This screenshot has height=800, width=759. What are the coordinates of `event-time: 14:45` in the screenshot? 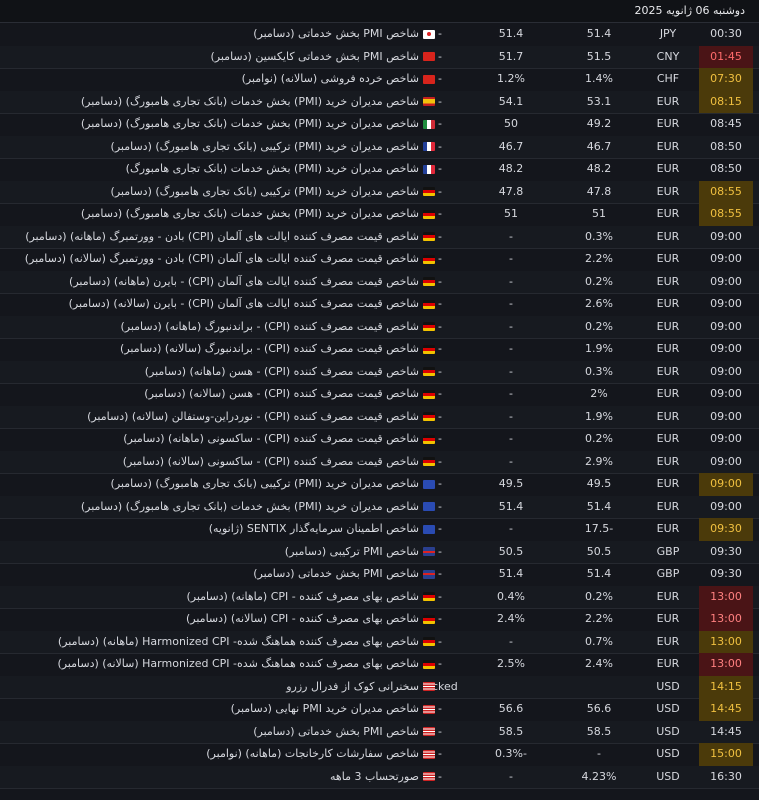 It's located at (726, 731).